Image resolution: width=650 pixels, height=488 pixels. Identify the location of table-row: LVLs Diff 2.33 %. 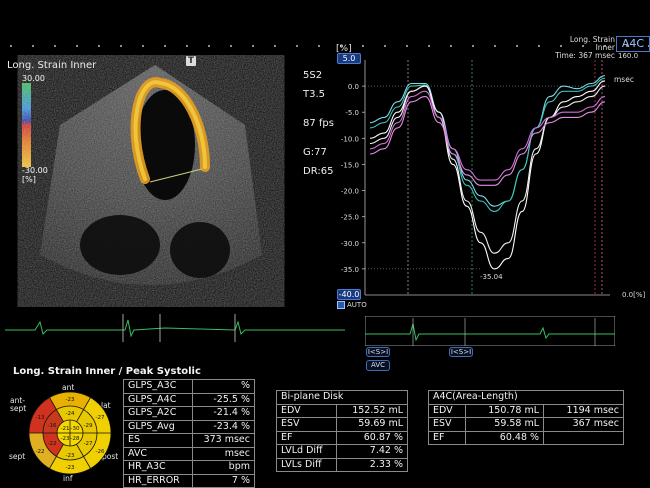
(341, 464).